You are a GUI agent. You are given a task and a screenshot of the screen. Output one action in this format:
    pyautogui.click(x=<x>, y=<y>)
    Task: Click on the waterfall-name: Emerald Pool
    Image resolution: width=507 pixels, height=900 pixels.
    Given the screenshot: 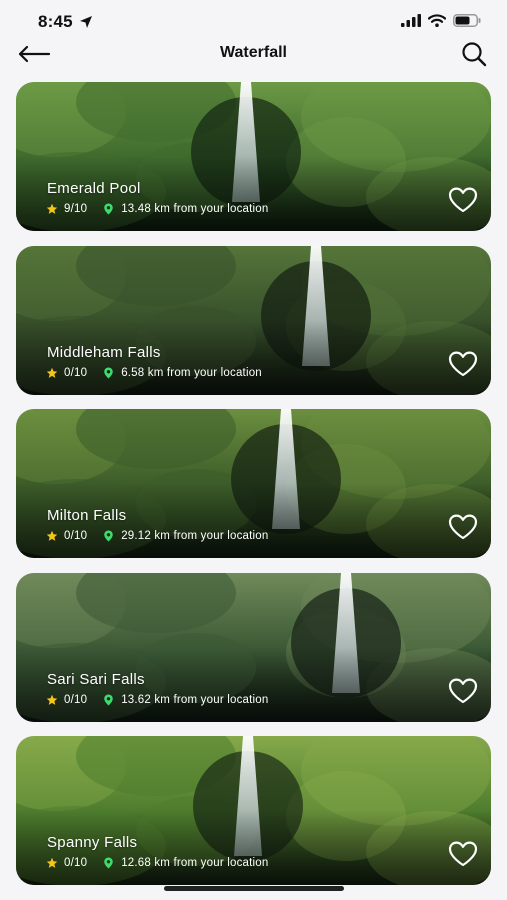 What is the action you would take?
    pyautogui.click(x=94, y=188)
    